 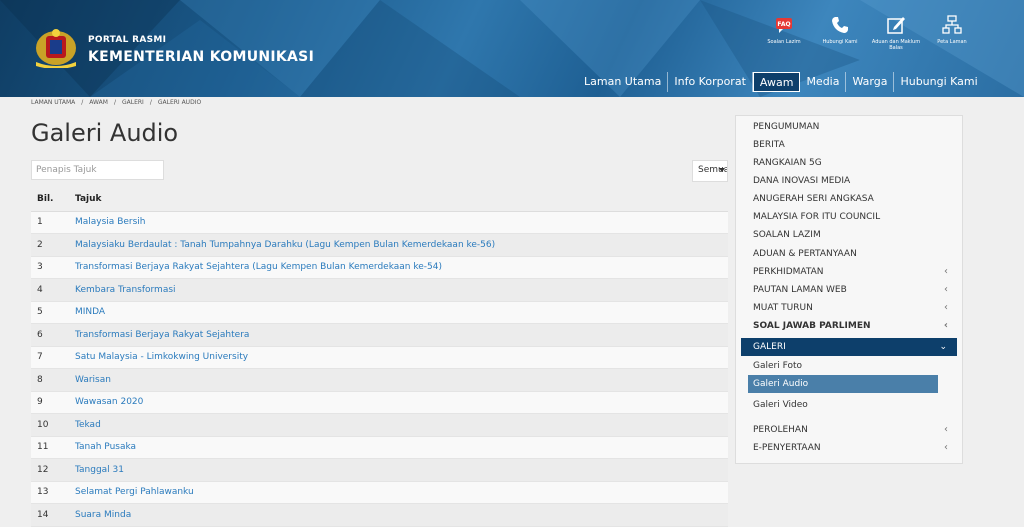 What do you see at coordinates (53, 102) in the screenshot?
I see `breadcrumb-home: LAMAN UTAMA` at bounding box center [53, 102].